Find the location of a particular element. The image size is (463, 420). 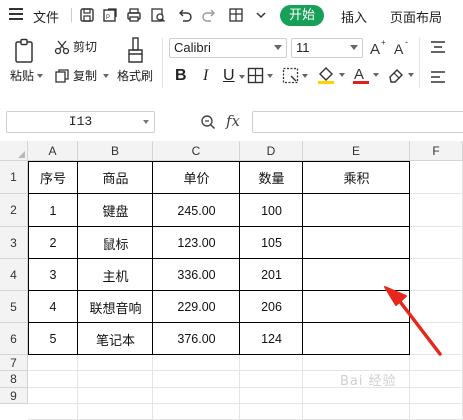

red-arrow-annotation is located at coordinates (413, 321).